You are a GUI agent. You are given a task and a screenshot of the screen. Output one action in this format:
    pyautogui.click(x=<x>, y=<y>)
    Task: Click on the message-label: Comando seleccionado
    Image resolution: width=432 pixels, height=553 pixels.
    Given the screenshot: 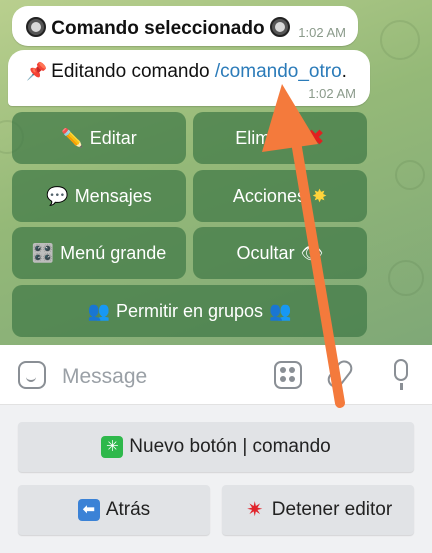 What is the action you would take?
    pyautogui.click(x=158, y=28)
    